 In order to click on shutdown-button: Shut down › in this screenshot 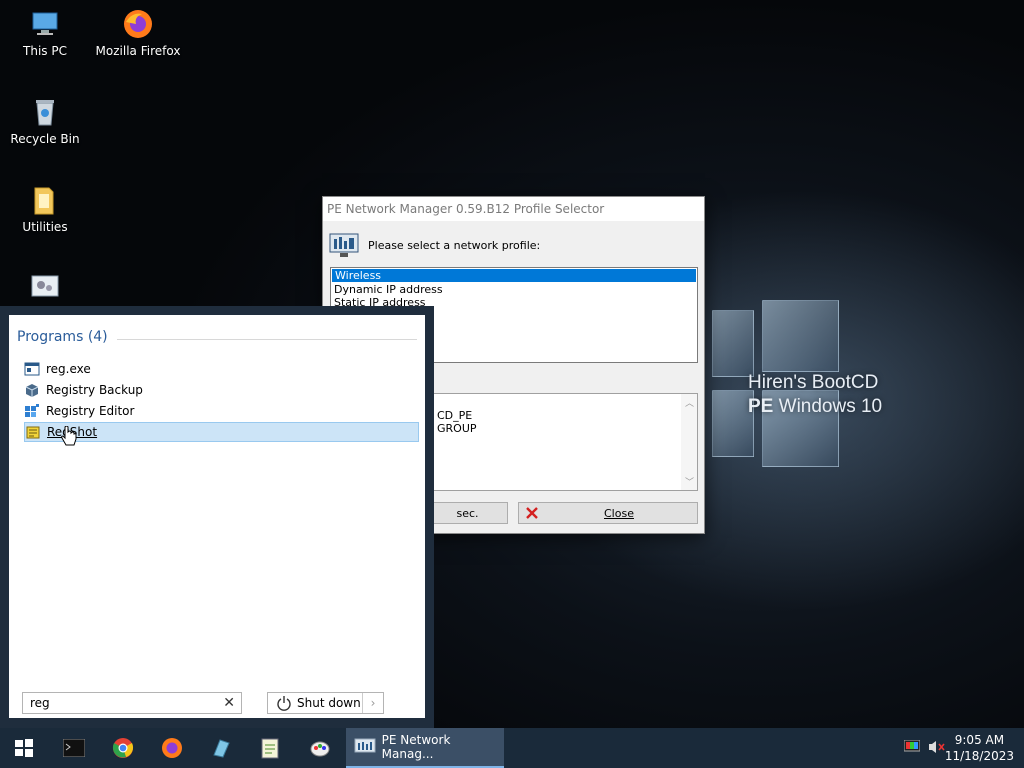, I will do `click(325, 703)`.